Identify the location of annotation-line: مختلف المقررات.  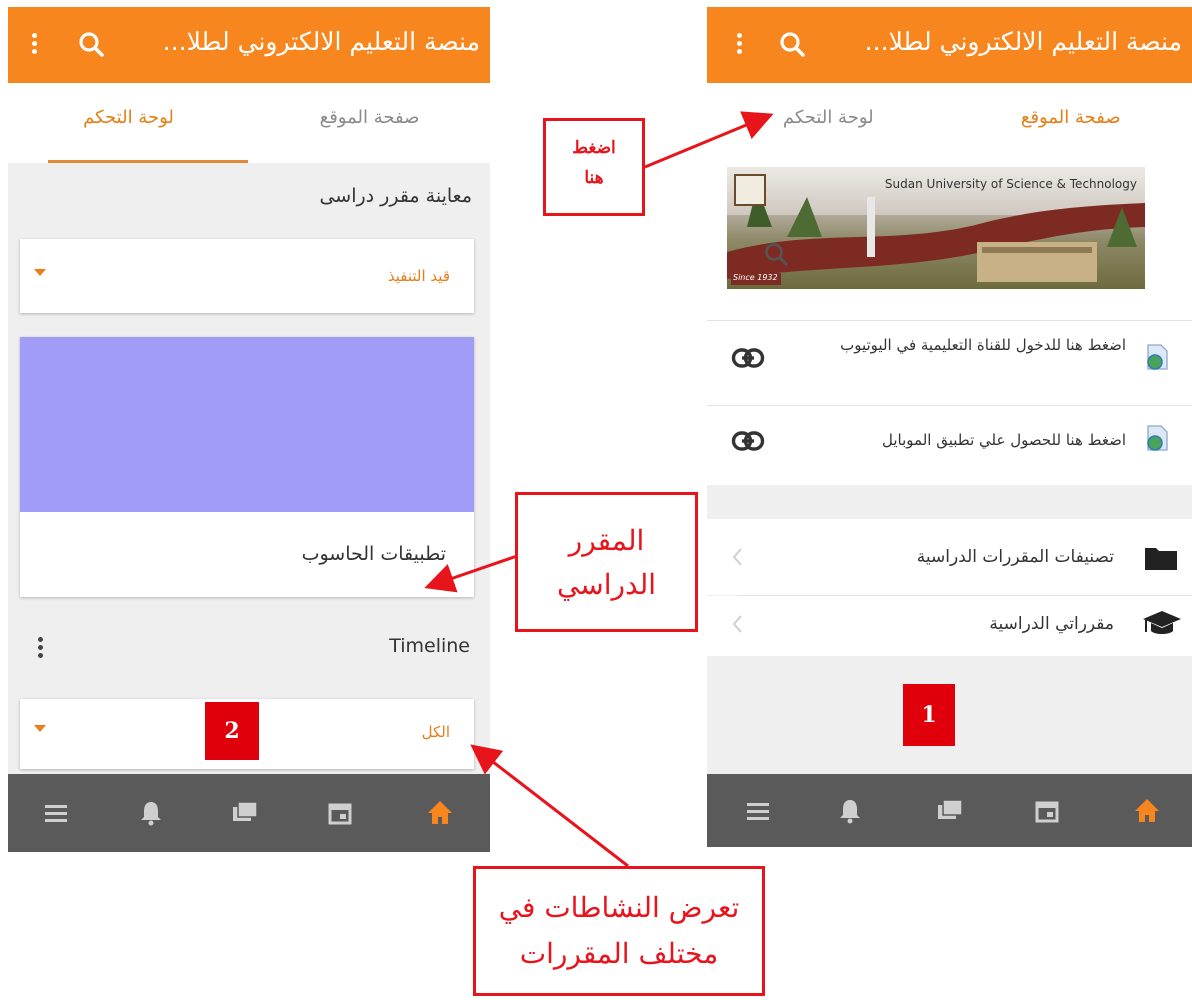
(619, 953).